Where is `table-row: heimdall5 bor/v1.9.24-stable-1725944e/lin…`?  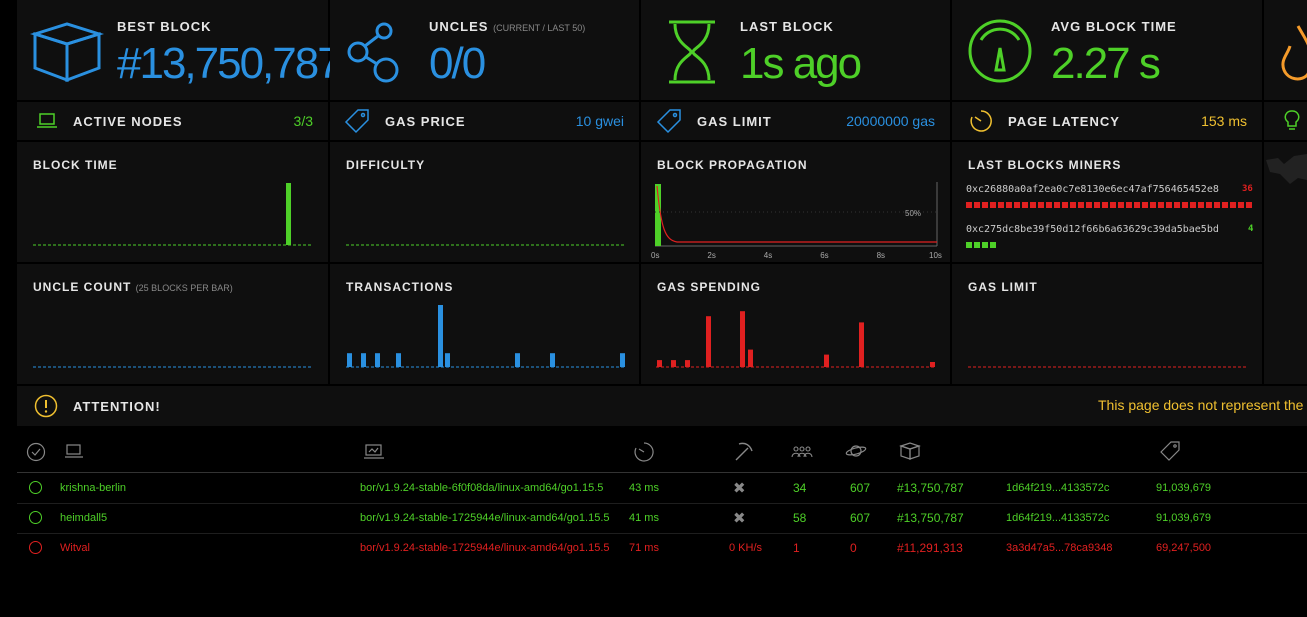 table-row: heimdall5 bor/v1.9.24-stable-1725944e/lin… is located at coordinates (662, 518).